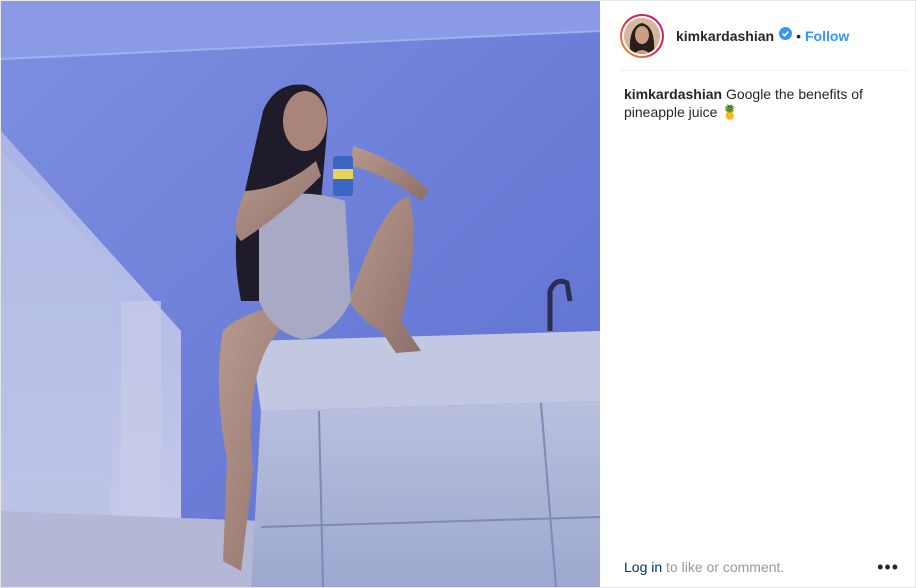 Image resolution: width=916 pixels, height=588 pixels. I want to click on post-footer: Log in to like or comment. •••, so click(761, 567).